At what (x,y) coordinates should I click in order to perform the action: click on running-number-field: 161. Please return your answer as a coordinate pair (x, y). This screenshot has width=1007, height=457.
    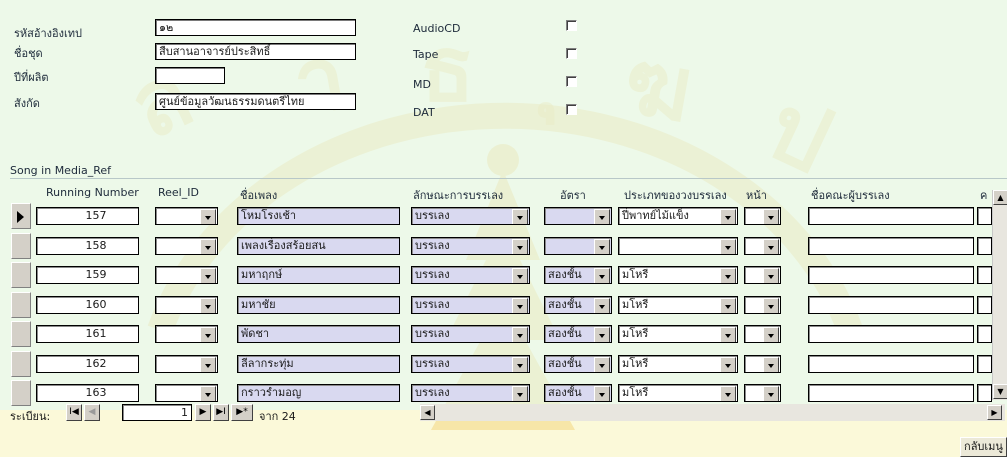
    Looking at the image, I should click on (87, 334).